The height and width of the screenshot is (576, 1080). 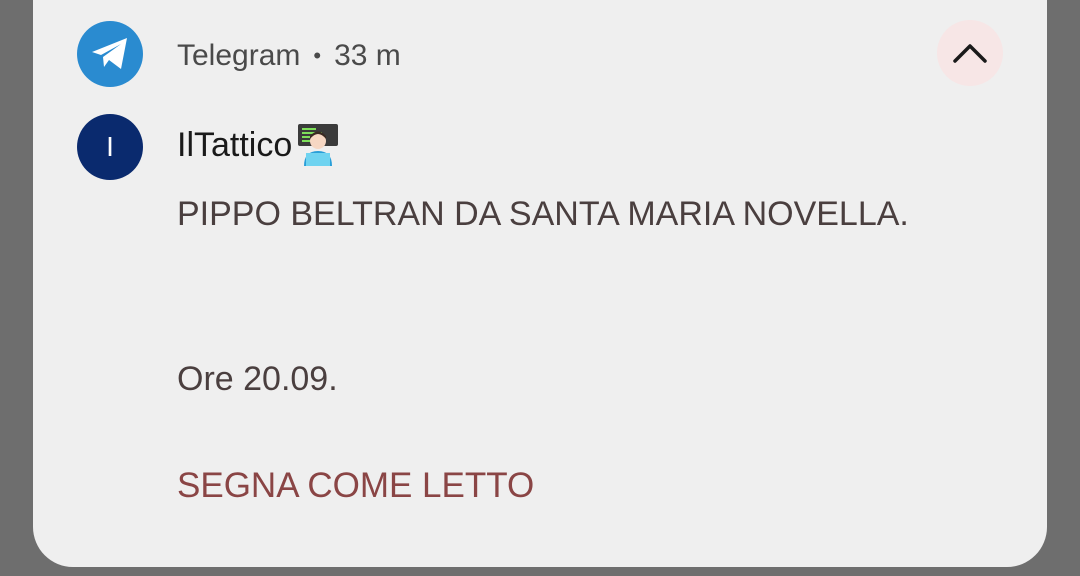 What do you see at coordinates (367, 55) in the screenshot?
I see `time-ago: 33 m` at bounding box center [367, 55].